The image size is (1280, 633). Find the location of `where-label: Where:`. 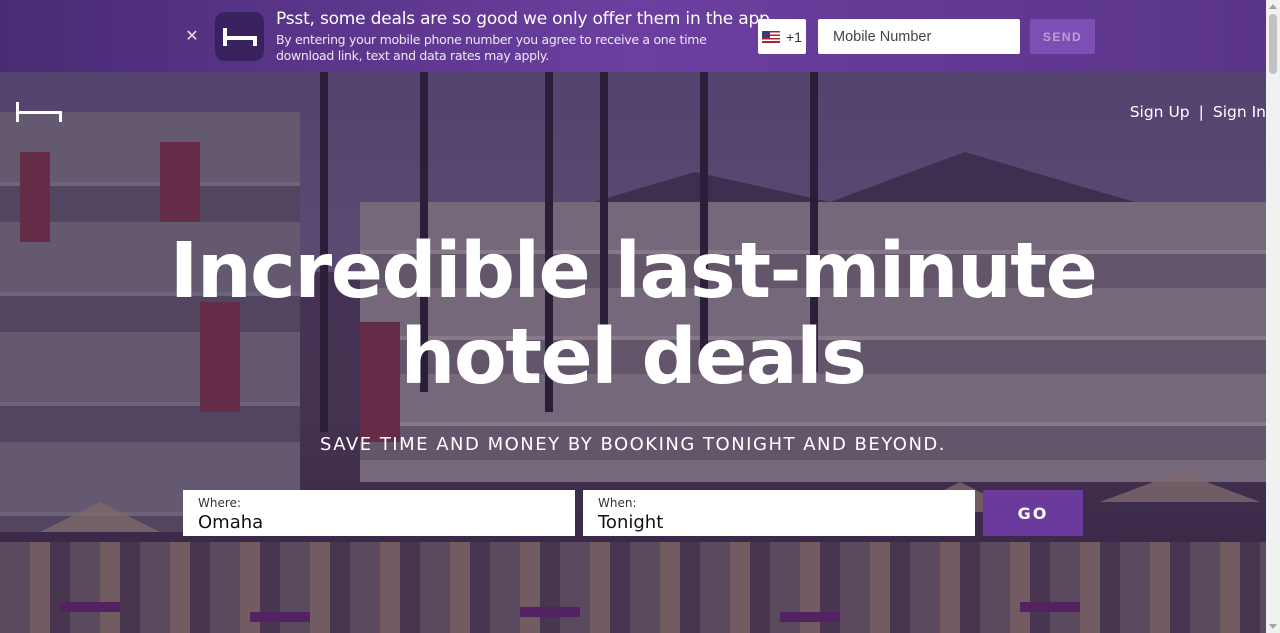

where-label: Where: is located at coordinates (219, 503).